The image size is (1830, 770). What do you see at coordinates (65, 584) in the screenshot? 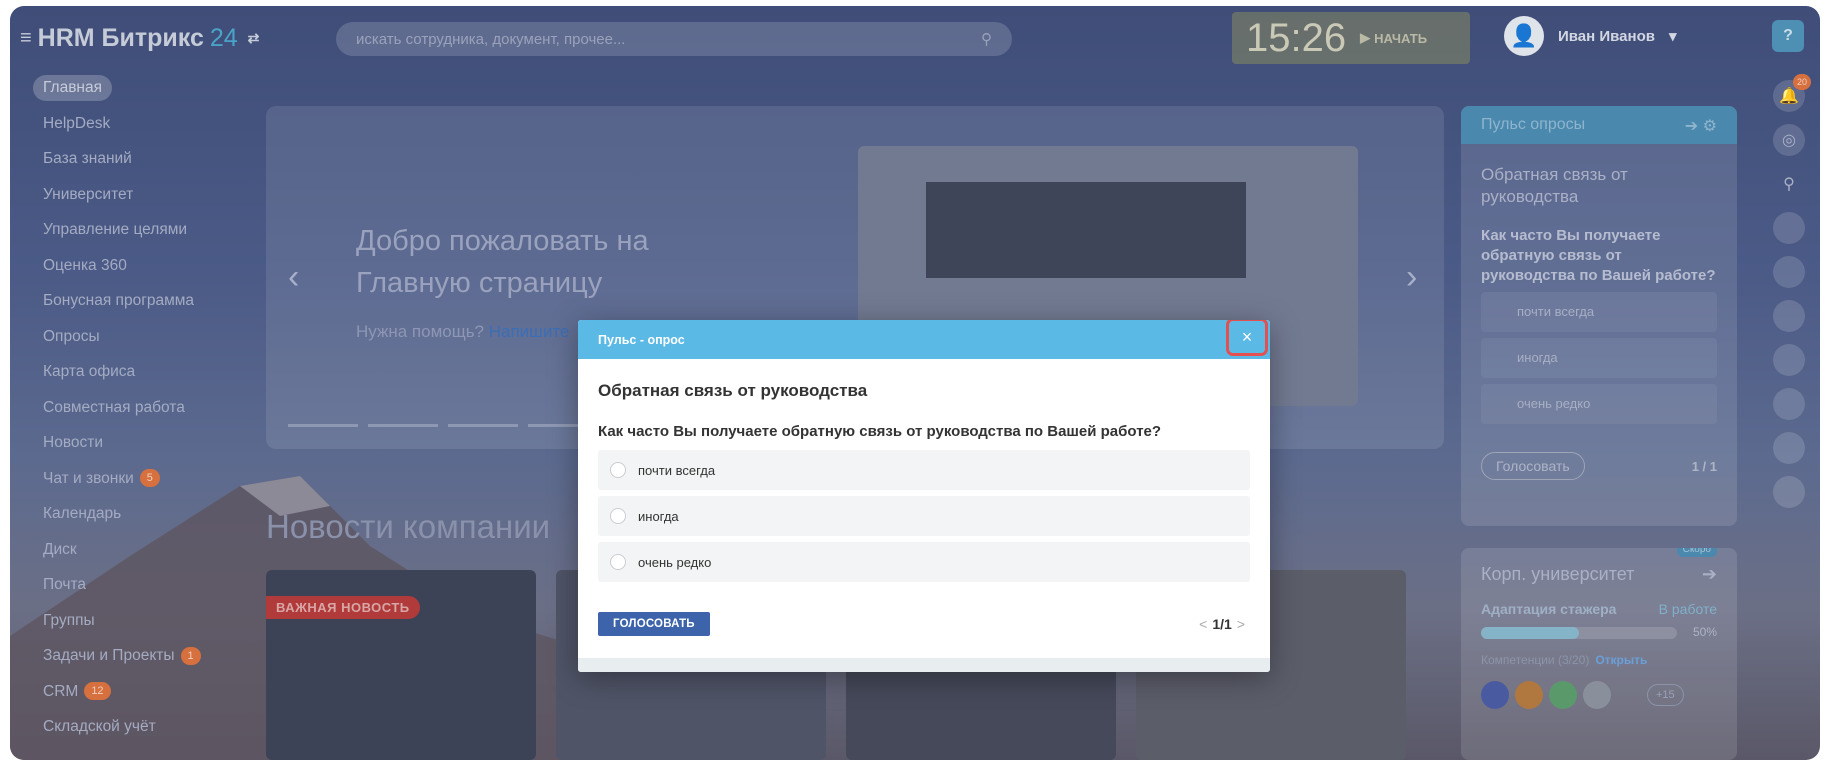
I see `sidebar-item-label: Почта` at bounding box center [65, 584].